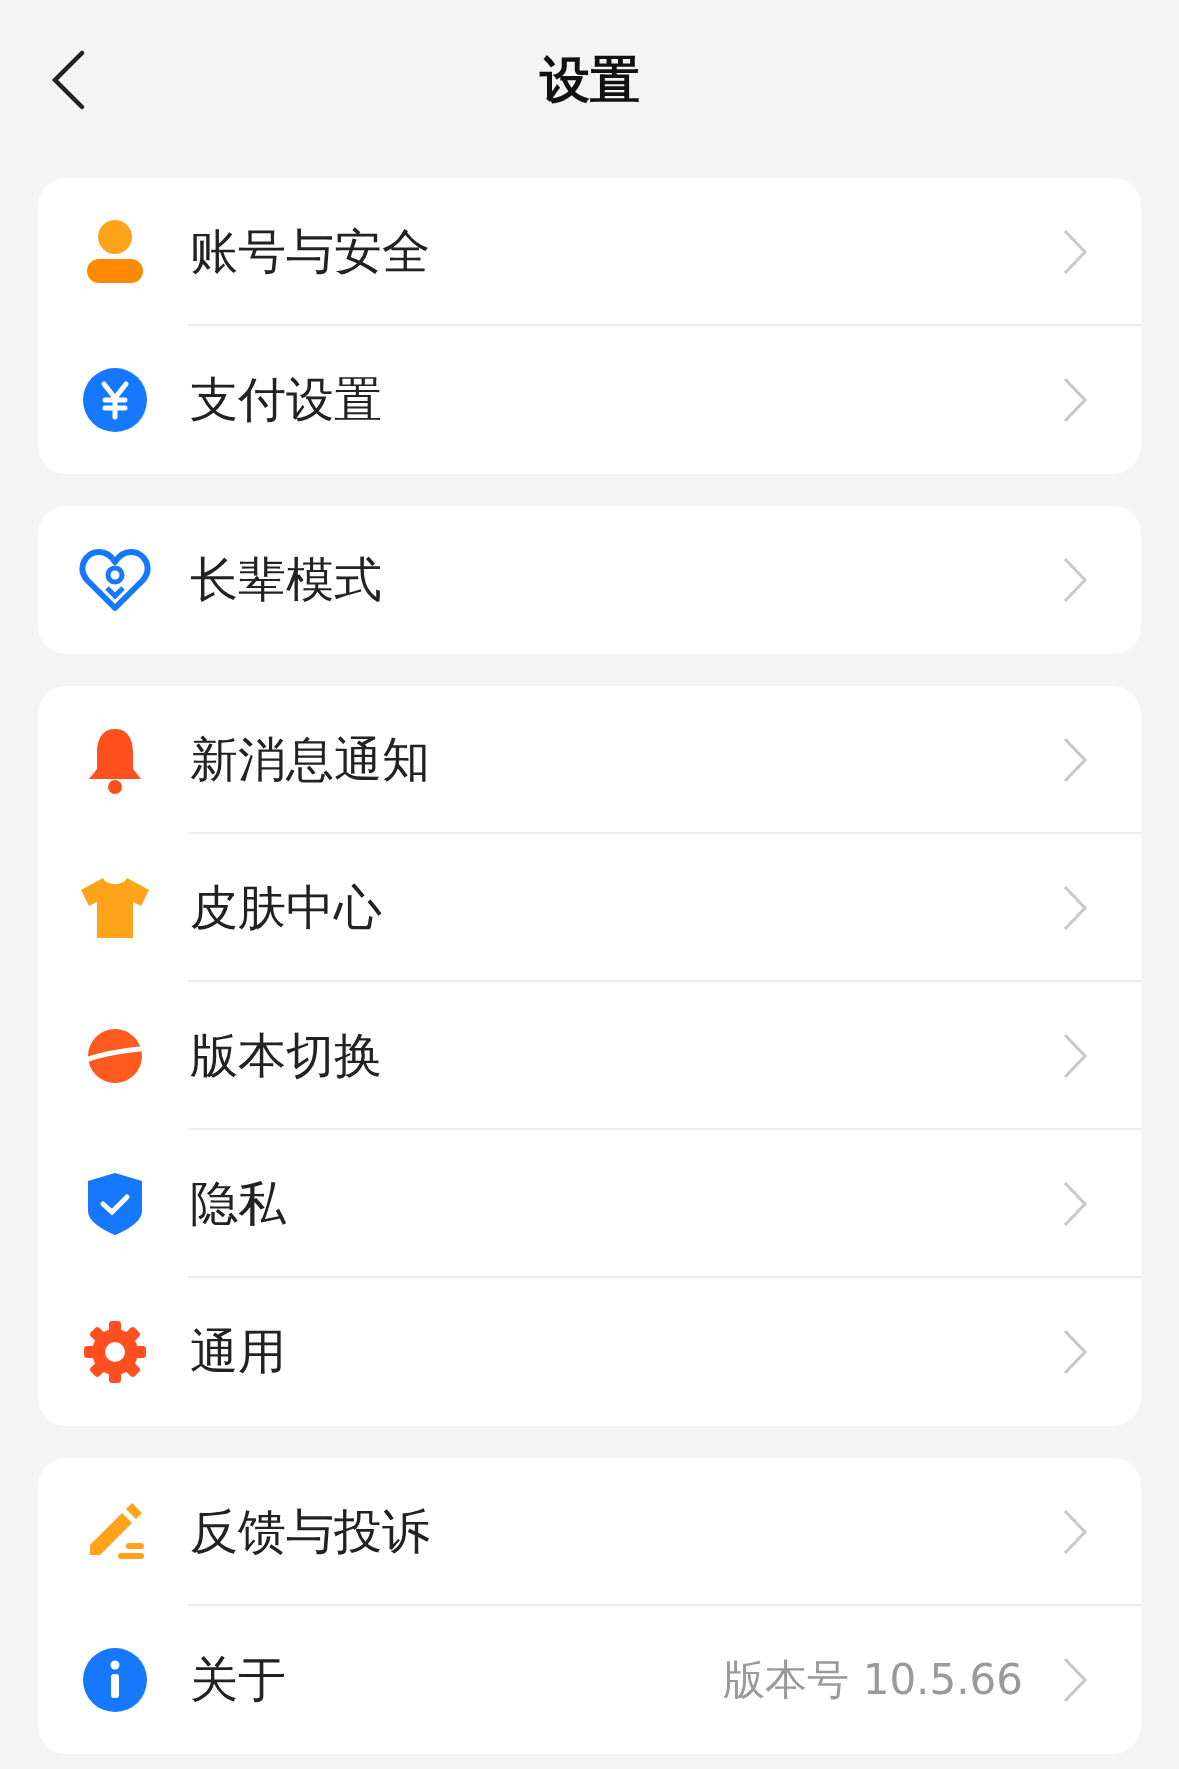  What do you see at coordinates (286, 399) in the screenshot?
I see `row-label: 支付设置` at bounding box center [286, 399].